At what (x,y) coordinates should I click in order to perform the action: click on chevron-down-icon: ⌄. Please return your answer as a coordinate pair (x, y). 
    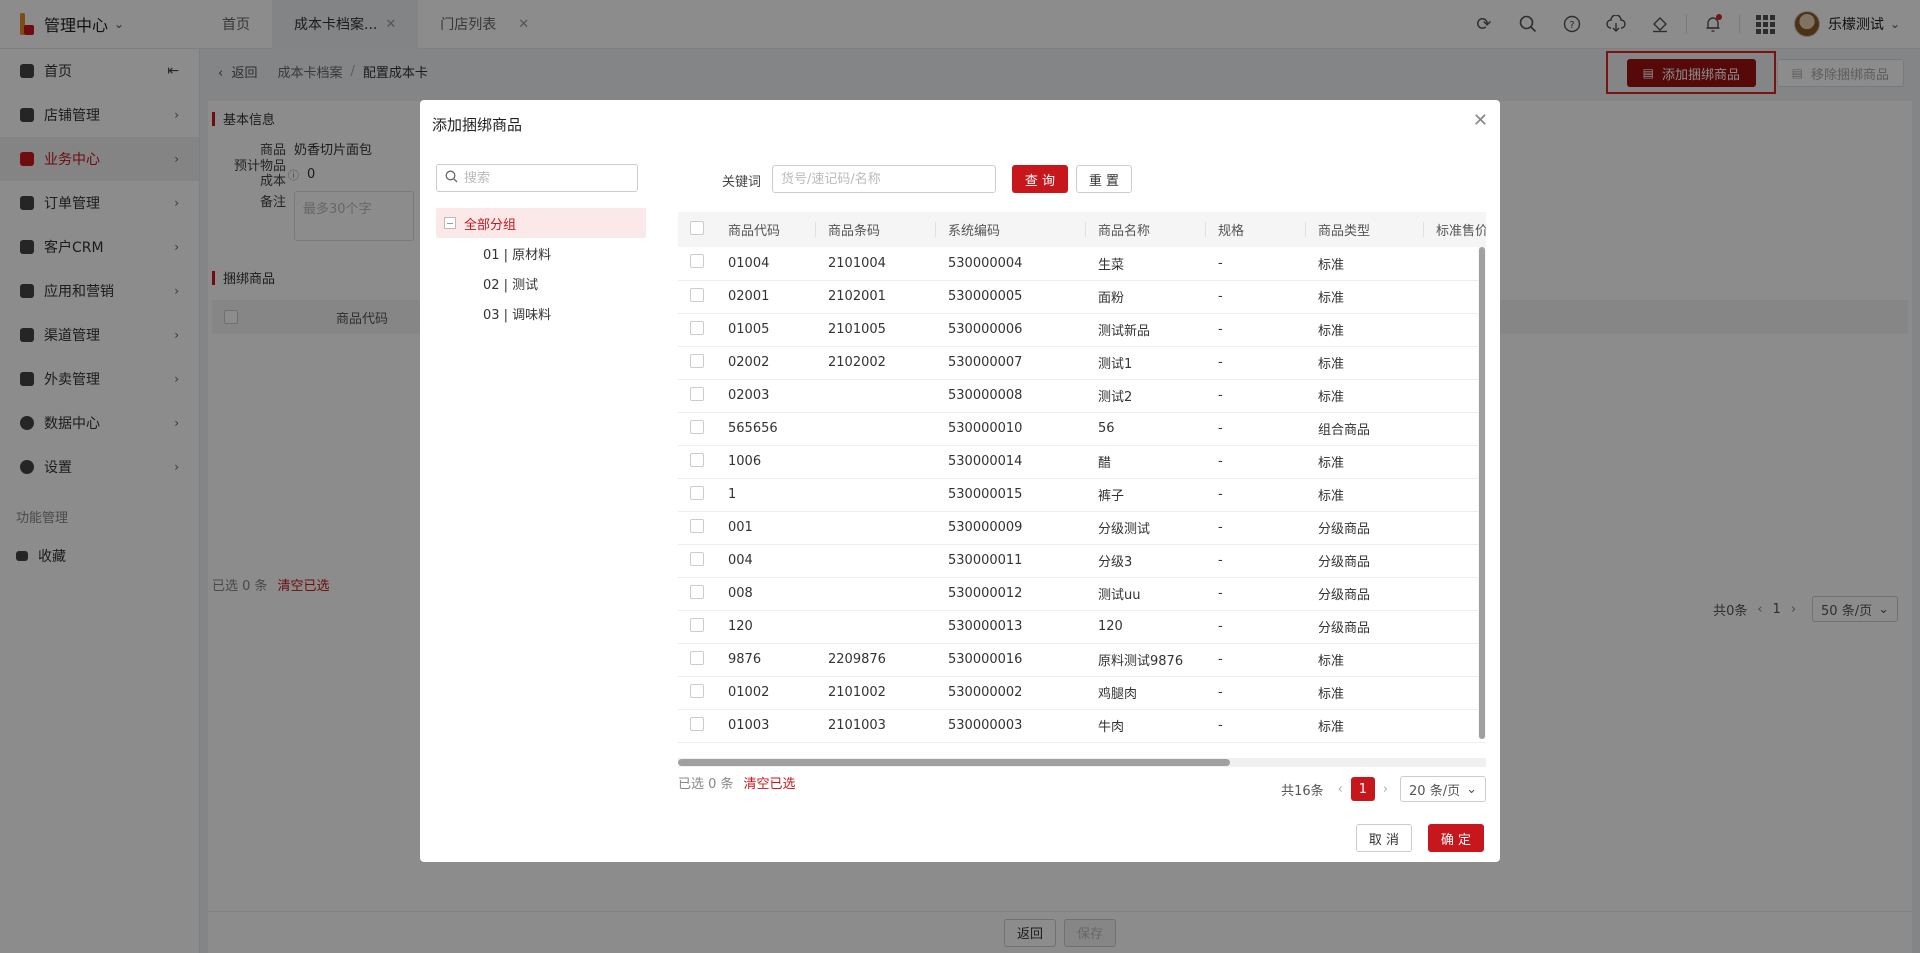
    Looking at the image, I should click on (1471, 789).